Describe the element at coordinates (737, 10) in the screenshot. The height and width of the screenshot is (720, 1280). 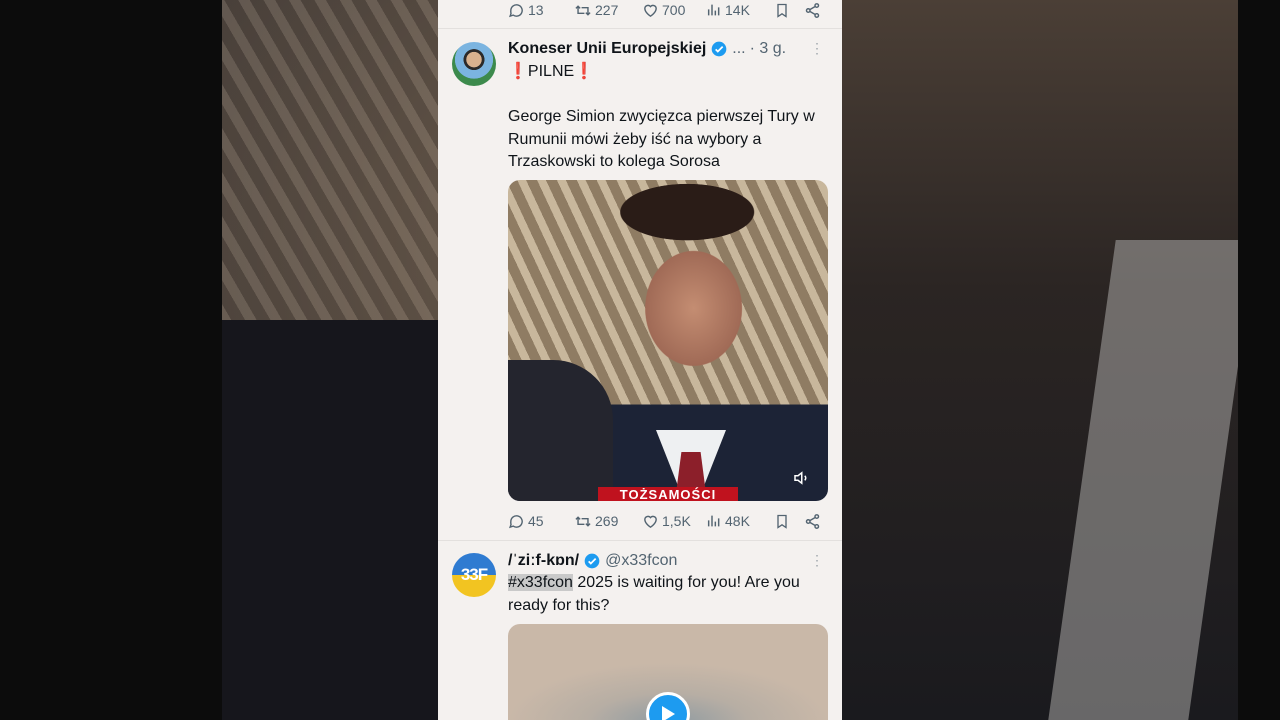
I see `views-count: 14K` at that location.